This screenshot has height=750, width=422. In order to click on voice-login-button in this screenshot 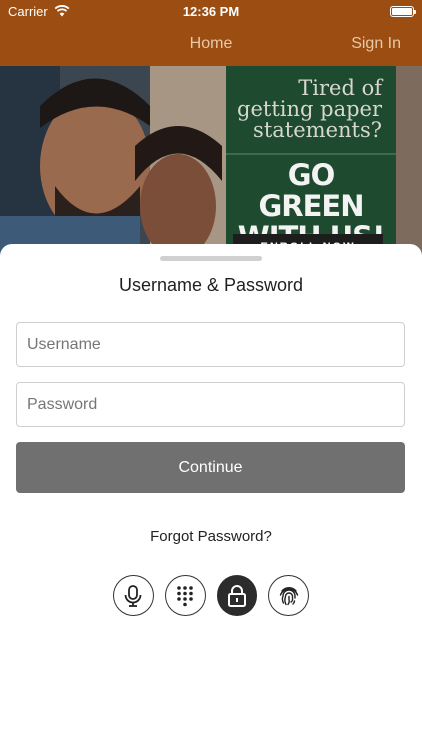, I will do `click(133, 595)`.